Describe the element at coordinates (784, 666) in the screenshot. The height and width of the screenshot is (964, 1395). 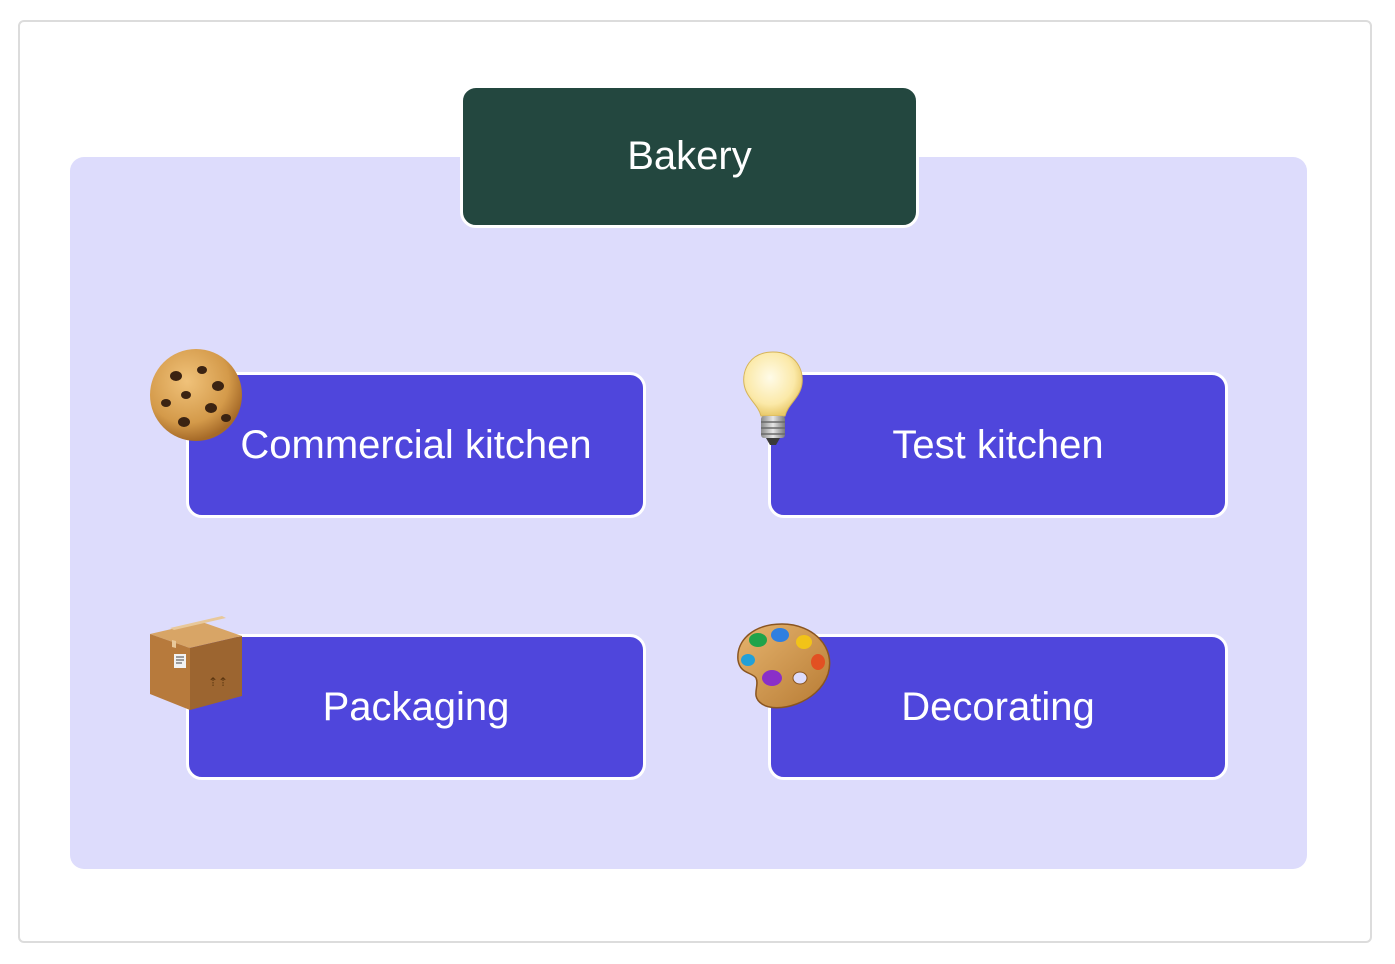
I see `artist-palette-icon` at that location.